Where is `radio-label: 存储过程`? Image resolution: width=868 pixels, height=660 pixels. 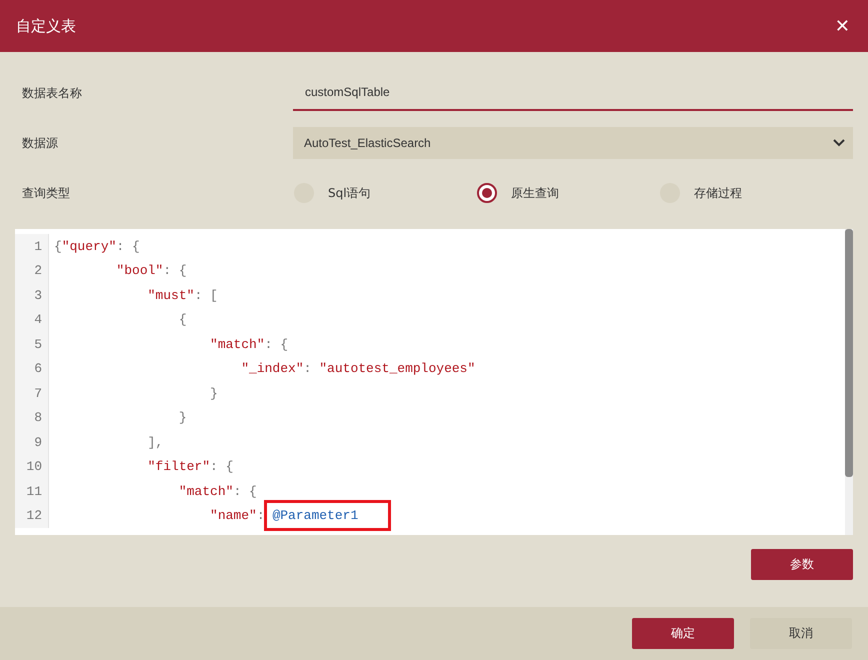 radio-label: 存储过程 is located at coordinates (718, 193).